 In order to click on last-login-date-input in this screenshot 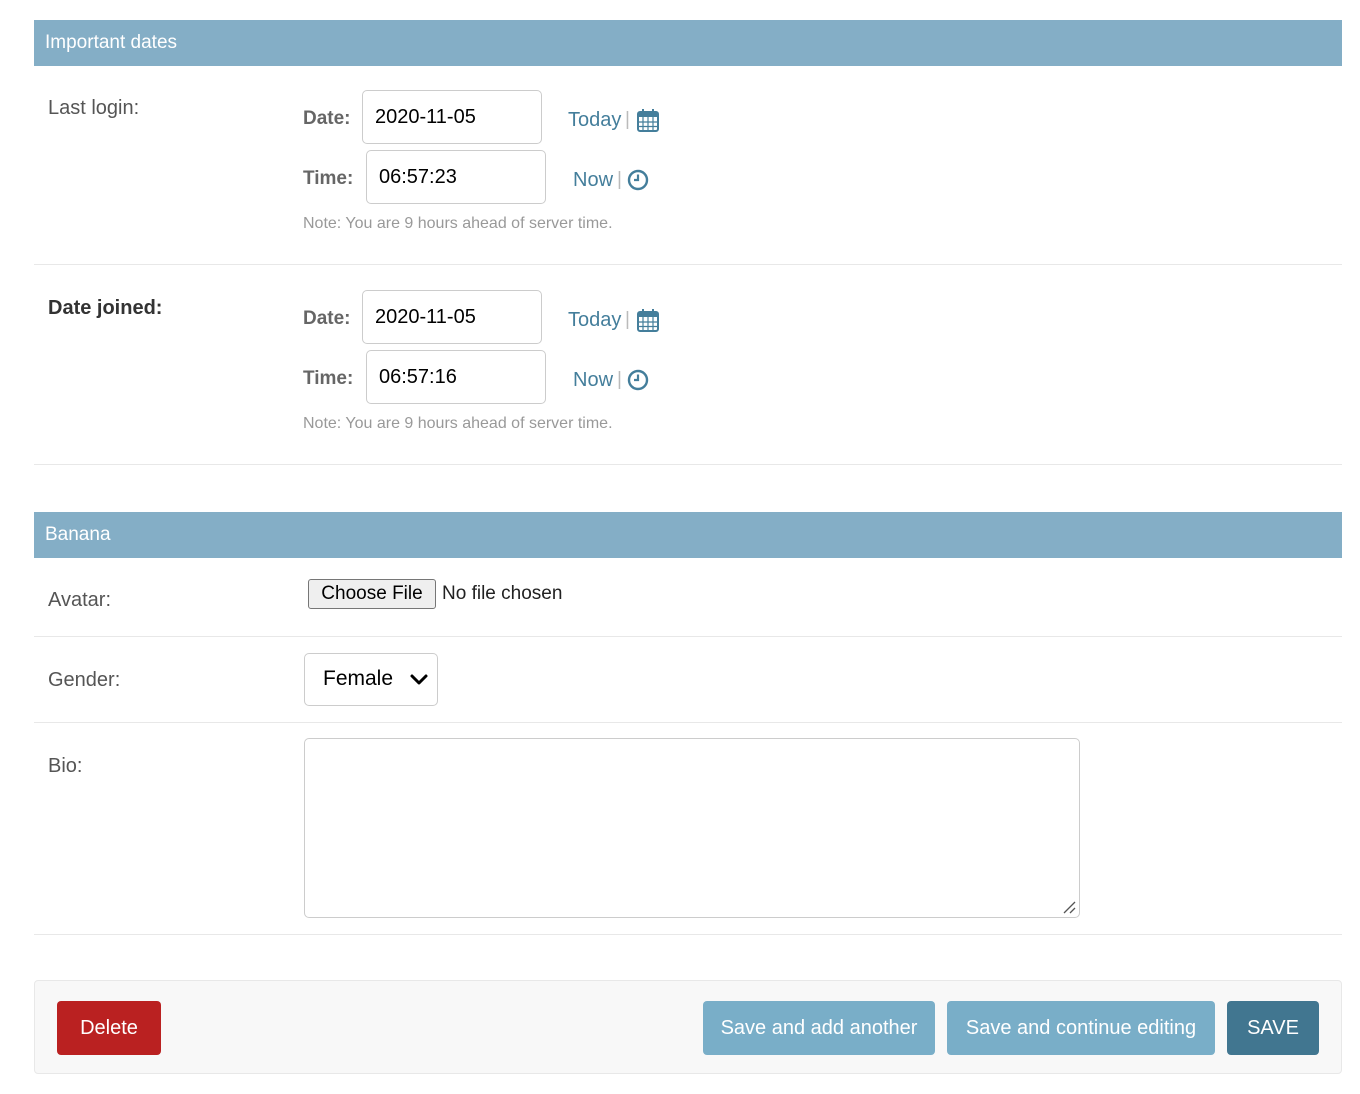, I will do `click(452, 117)`.